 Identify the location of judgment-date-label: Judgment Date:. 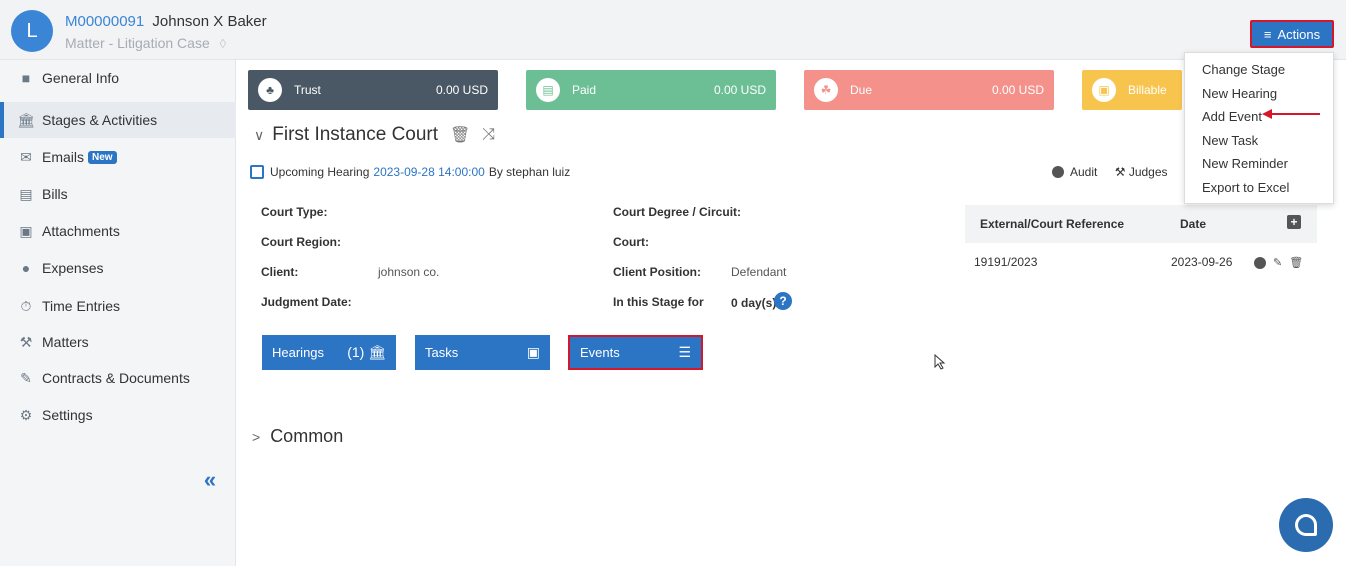
(306, 302).